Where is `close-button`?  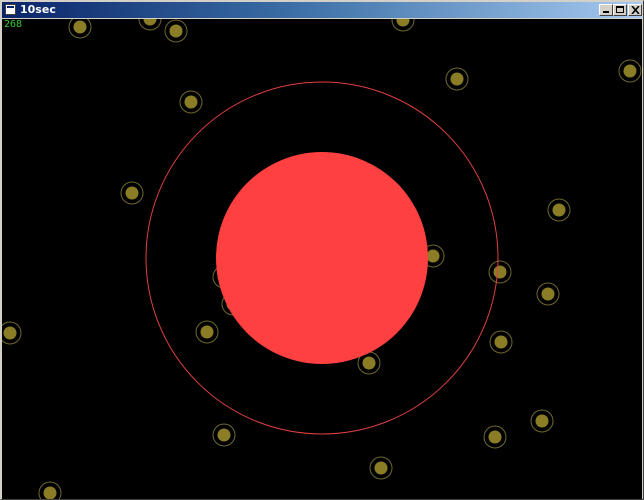
close-button is located at coordinates (635, 10).